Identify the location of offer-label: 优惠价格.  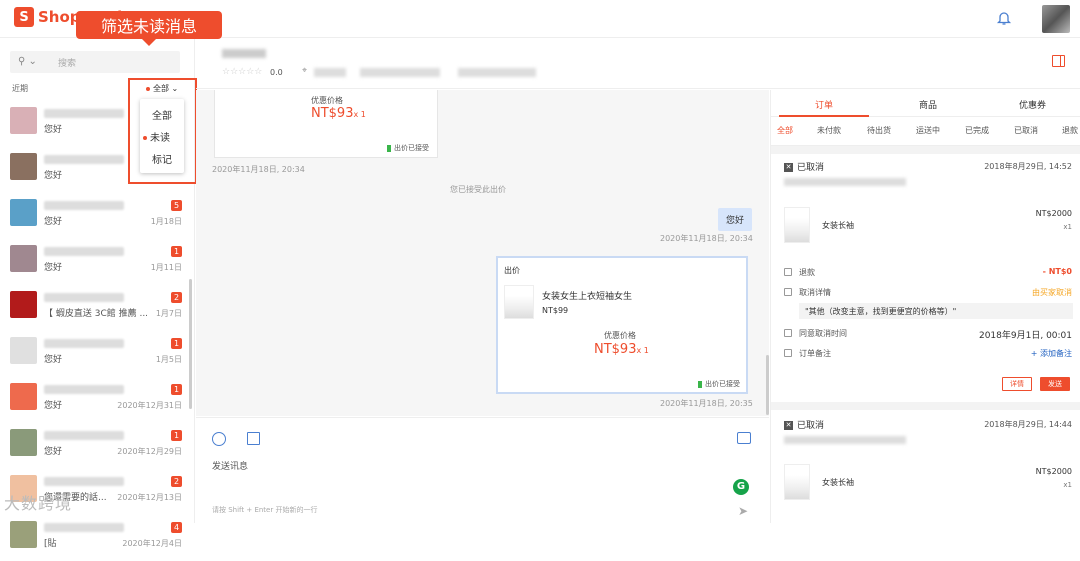
(327, 100).